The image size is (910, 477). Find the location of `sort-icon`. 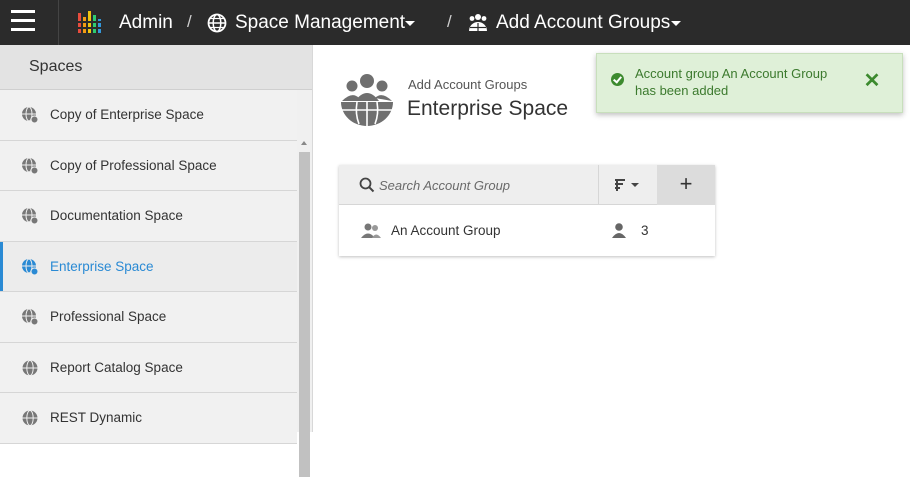

sort-icon is located at coordinates (627, 185).